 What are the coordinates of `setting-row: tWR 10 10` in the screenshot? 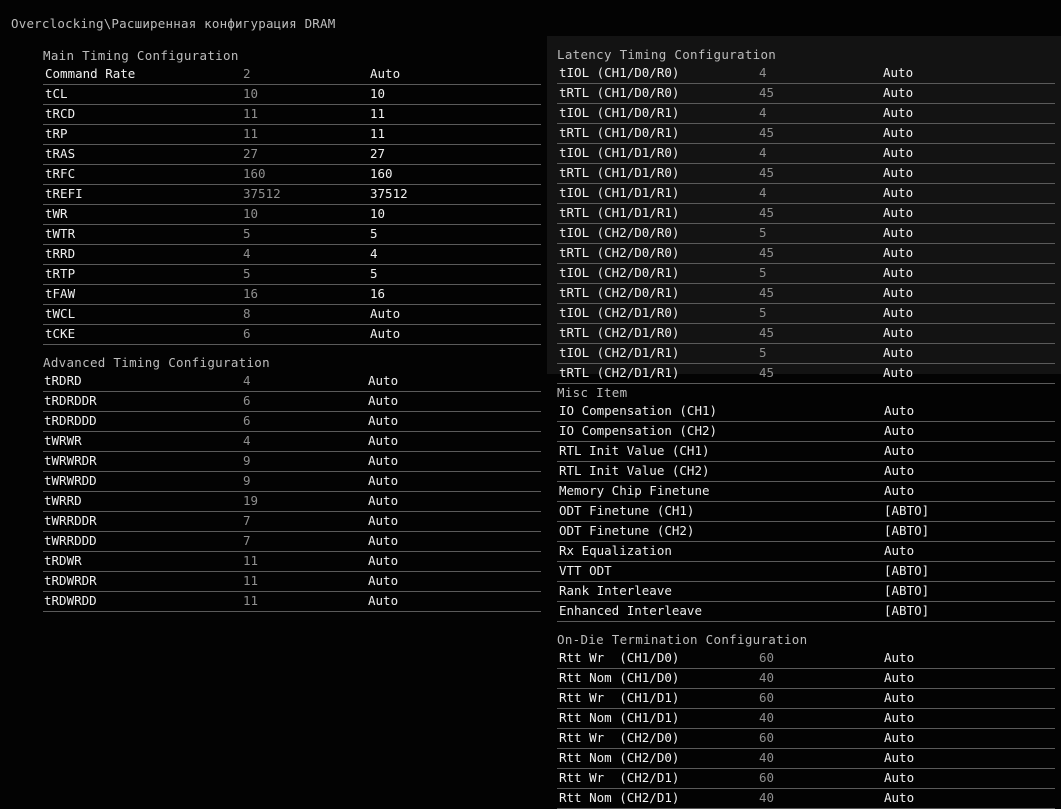 It's located at (292, 215).